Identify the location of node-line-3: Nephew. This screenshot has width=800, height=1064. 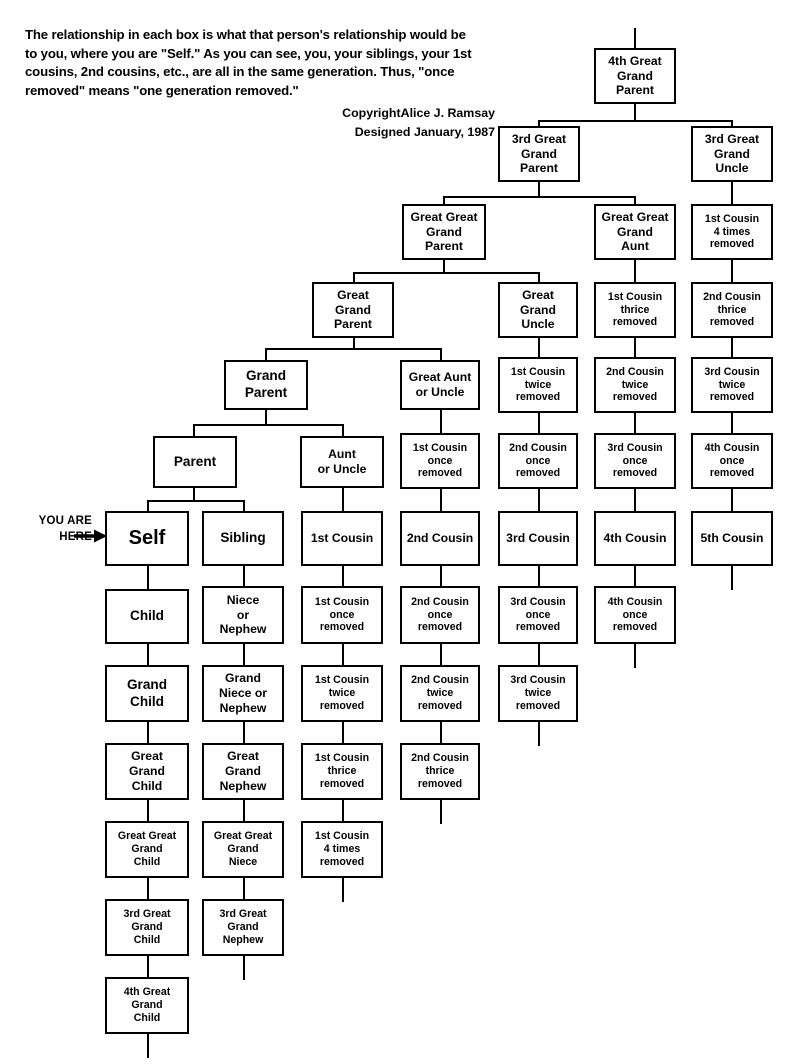
(243, 785).